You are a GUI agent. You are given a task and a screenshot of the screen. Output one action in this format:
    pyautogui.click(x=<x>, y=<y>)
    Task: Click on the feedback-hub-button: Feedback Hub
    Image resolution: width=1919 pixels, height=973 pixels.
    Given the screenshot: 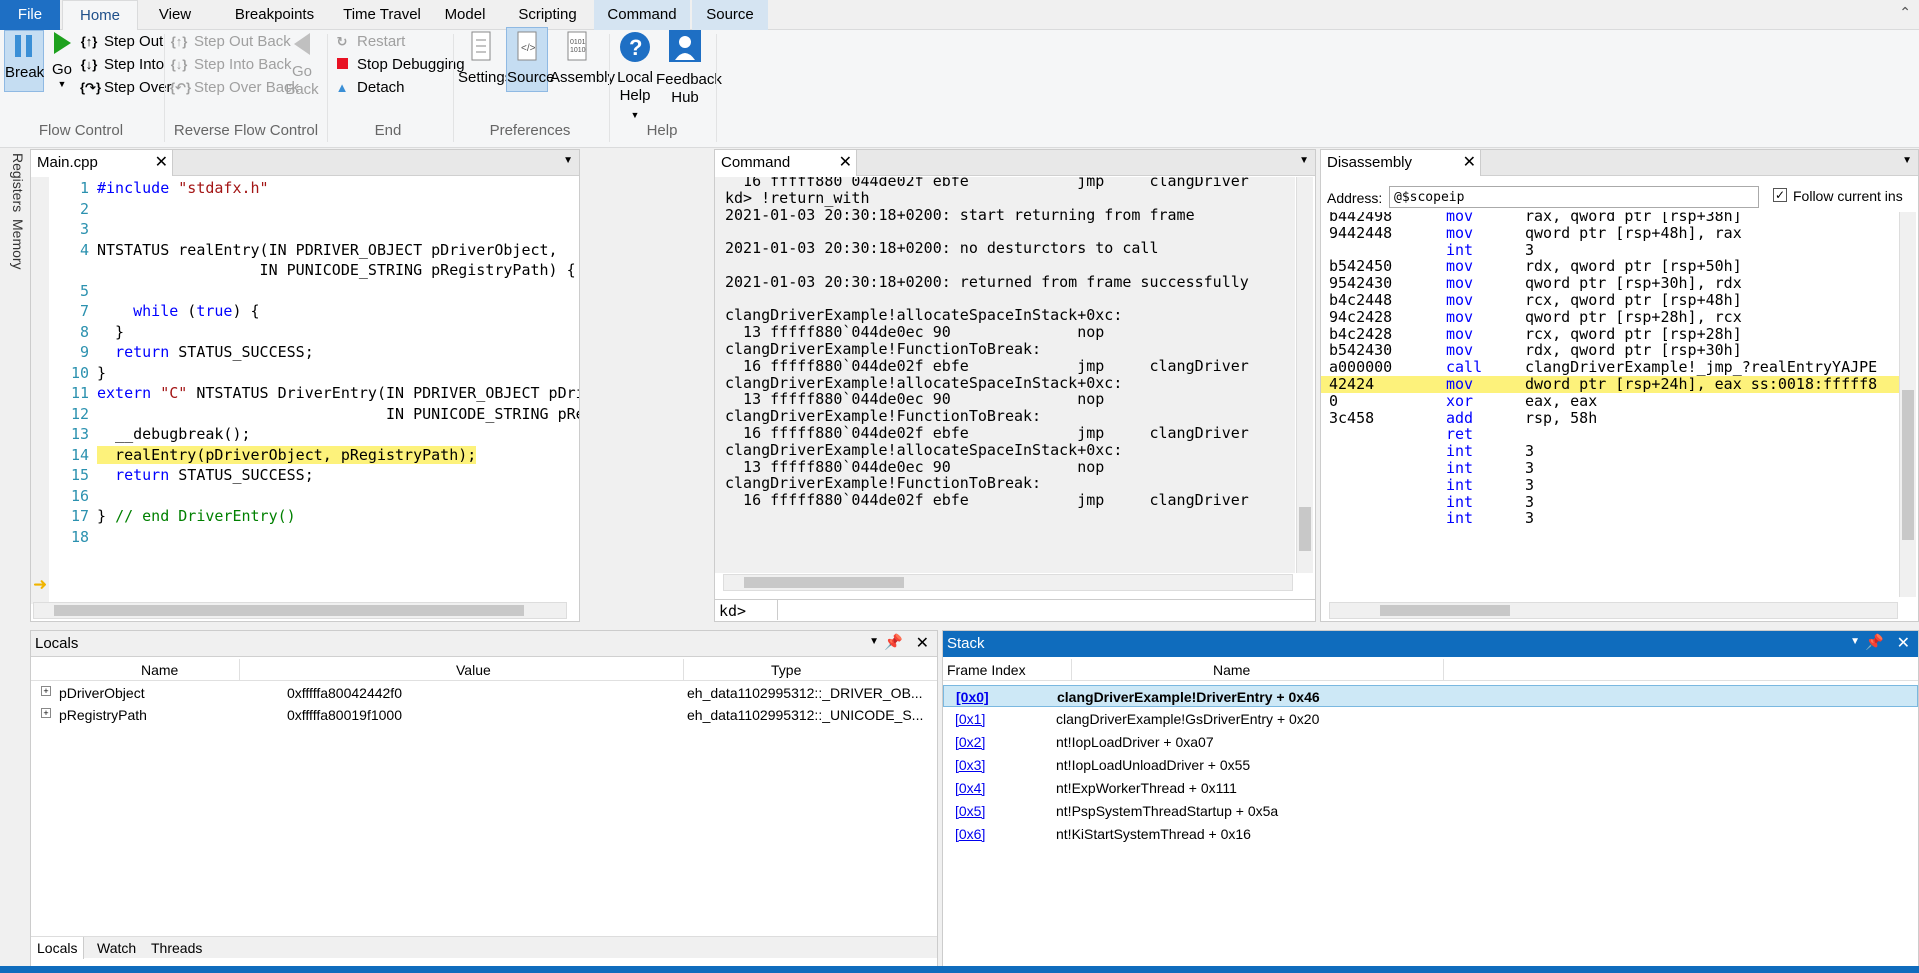 What is the action you would take?
    pyautogui.click(x=689, y=67)
    